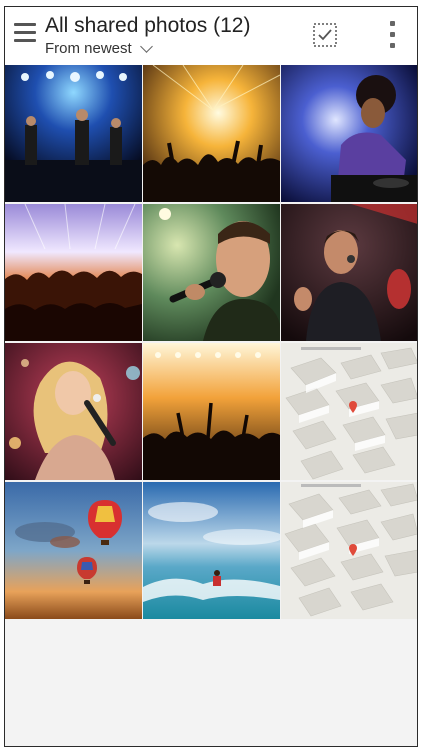 The height and width of the screenshot is (748, 423). What do you see at coordinates (393, 35) in the screenshot?
I see `more-vertical-icon` at bounding box center [393, 35].